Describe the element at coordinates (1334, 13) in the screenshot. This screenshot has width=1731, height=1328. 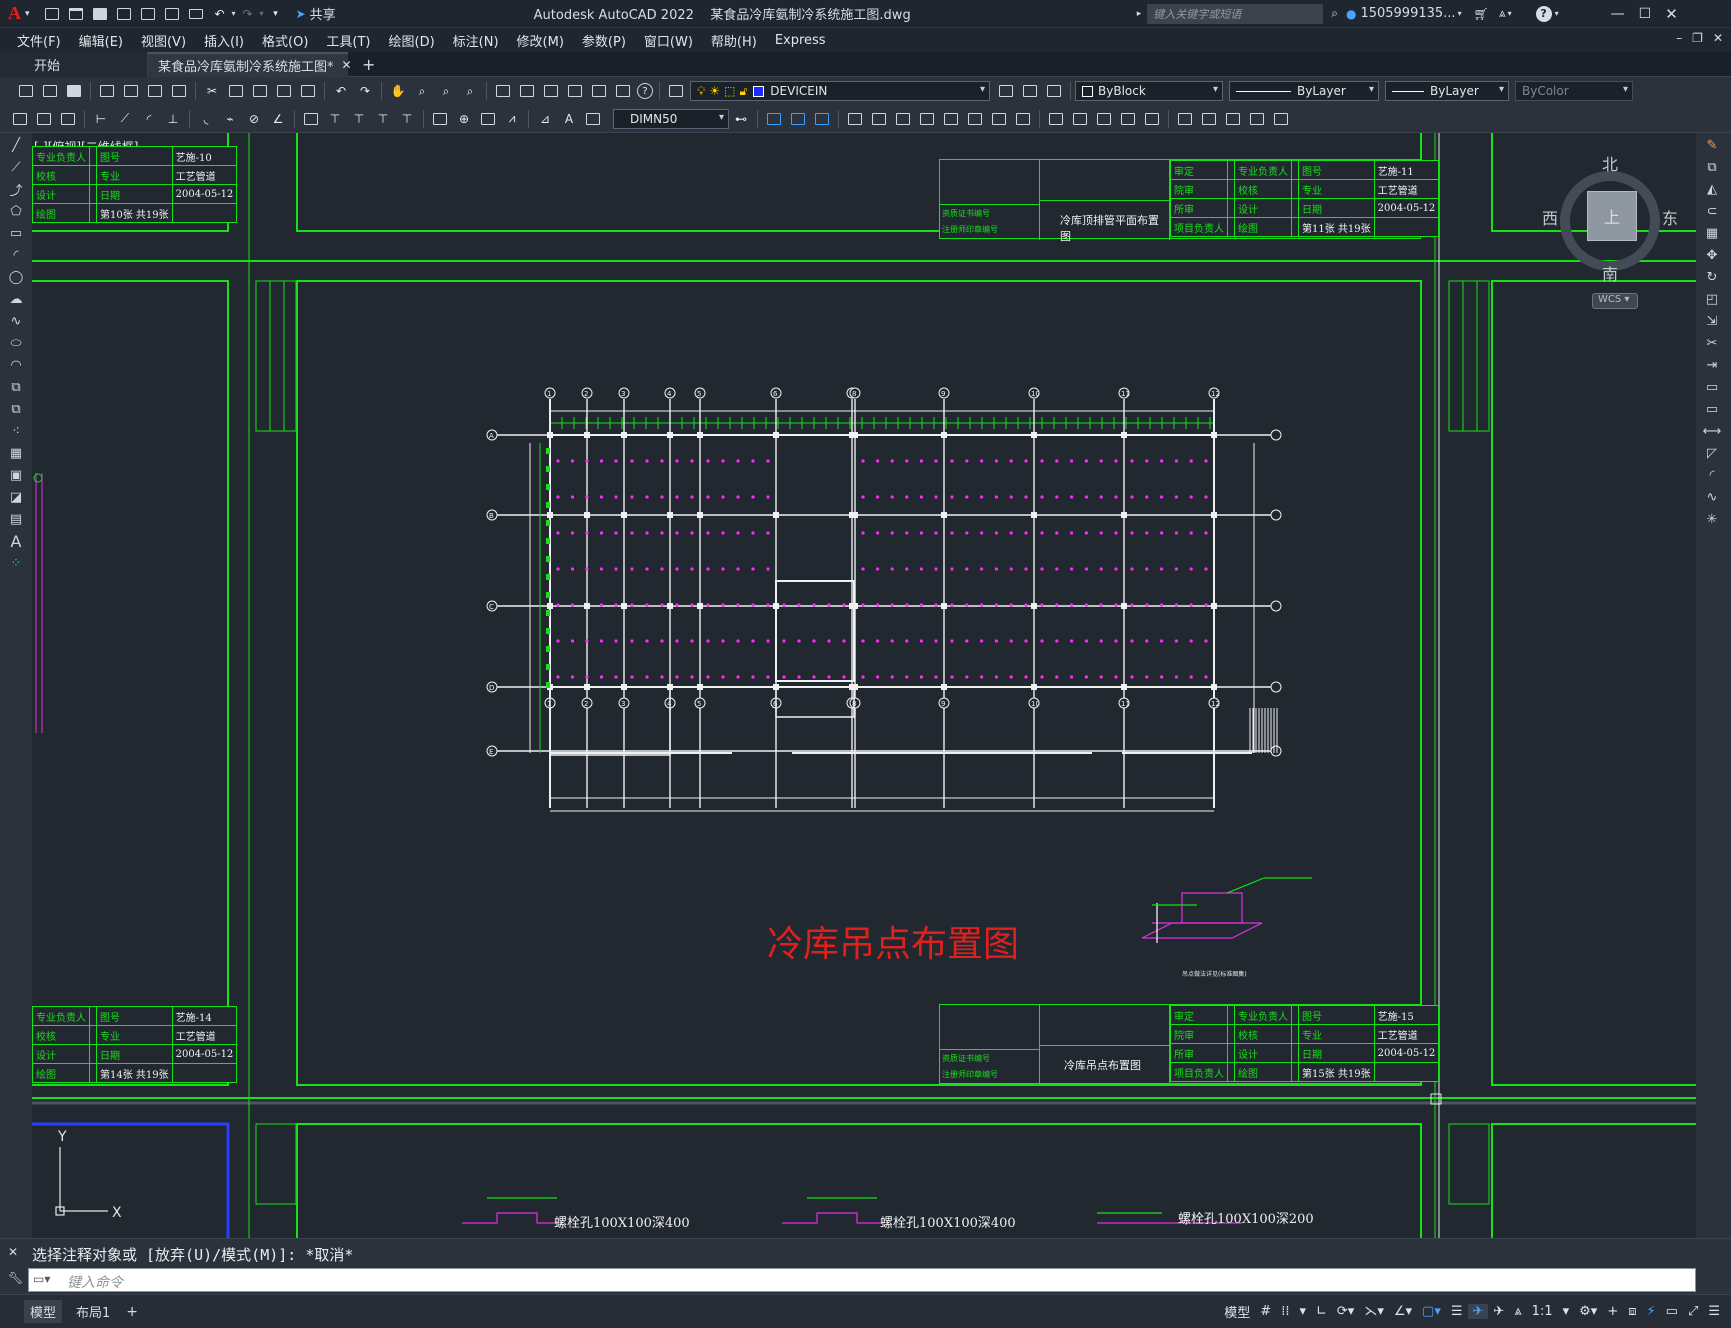
I see `search-icon: ⌕` at that location.